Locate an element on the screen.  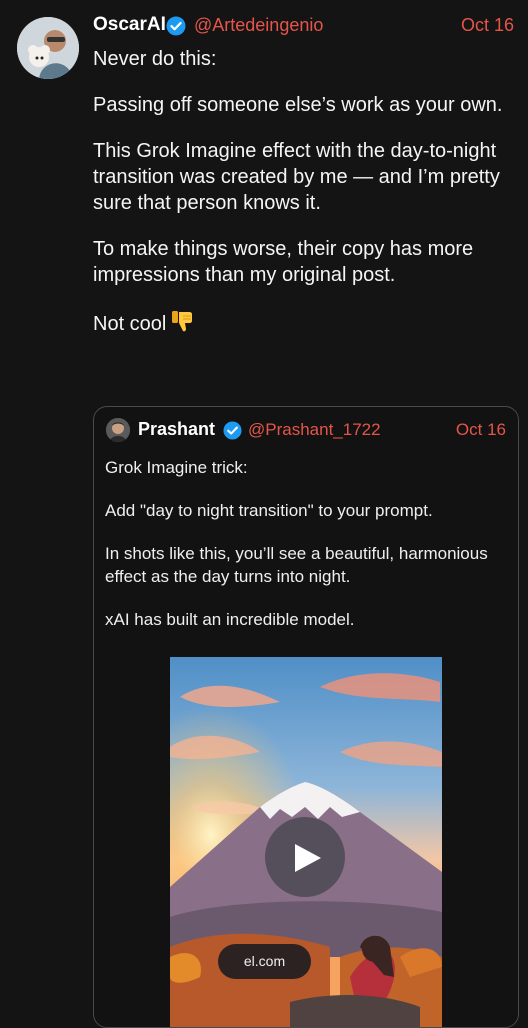
author-avatar is located at coordinates (48, 48).